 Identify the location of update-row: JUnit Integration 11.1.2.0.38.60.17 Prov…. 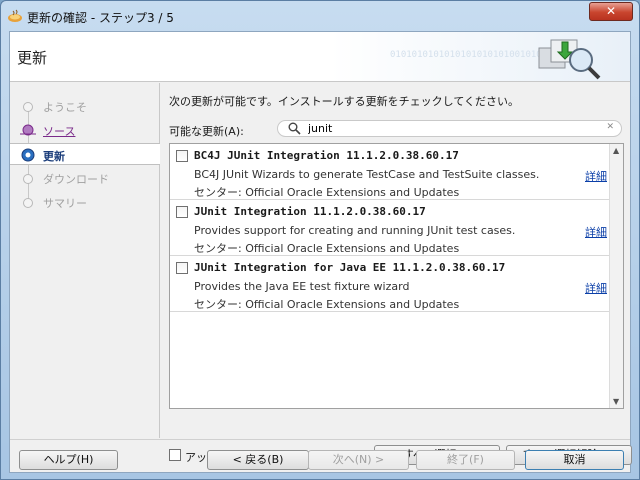
(389, 228).